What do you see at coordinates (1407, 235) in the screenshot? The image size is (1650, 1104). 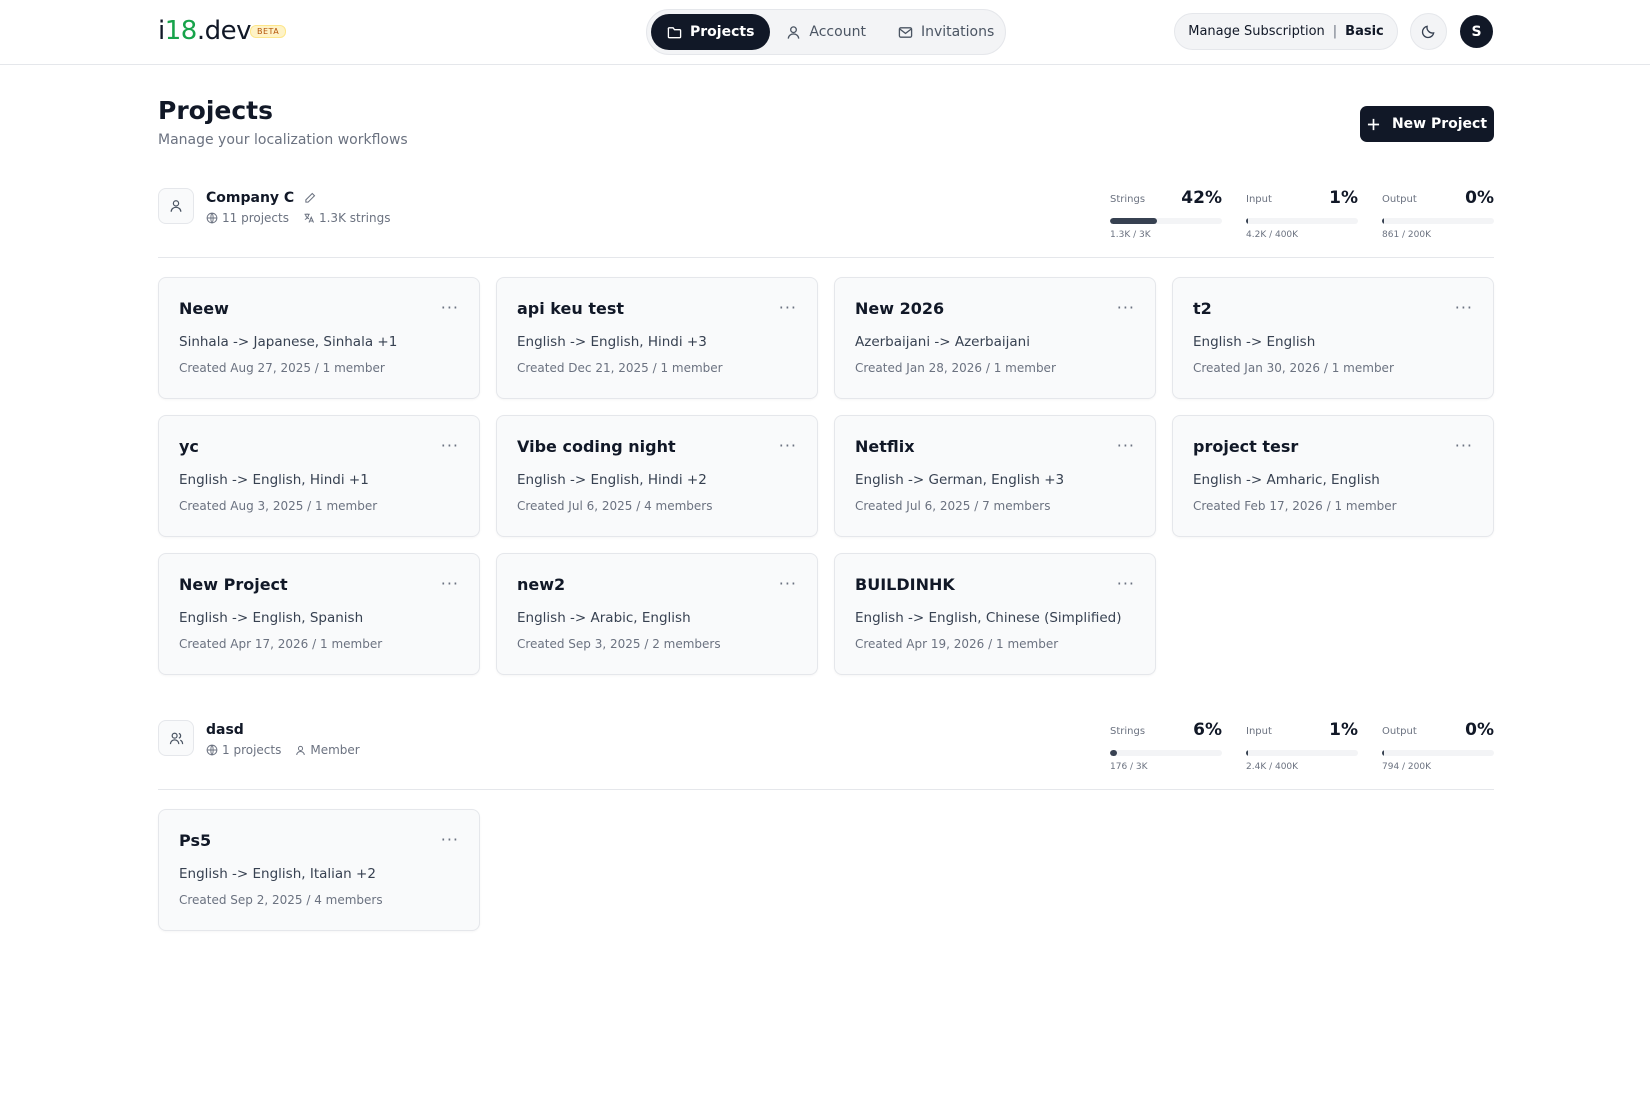 I see `metric-usage: 861 / 200K` at bounding box center [1407, 235].